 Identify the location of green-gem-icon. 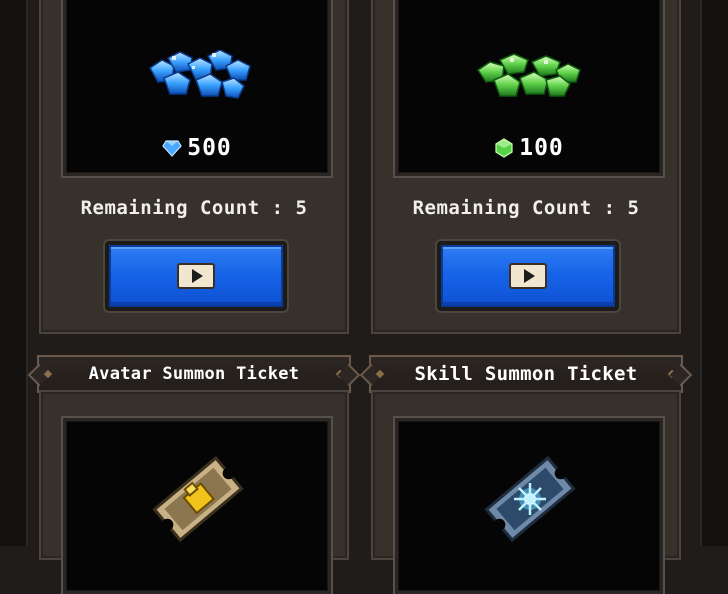
(504, 148).